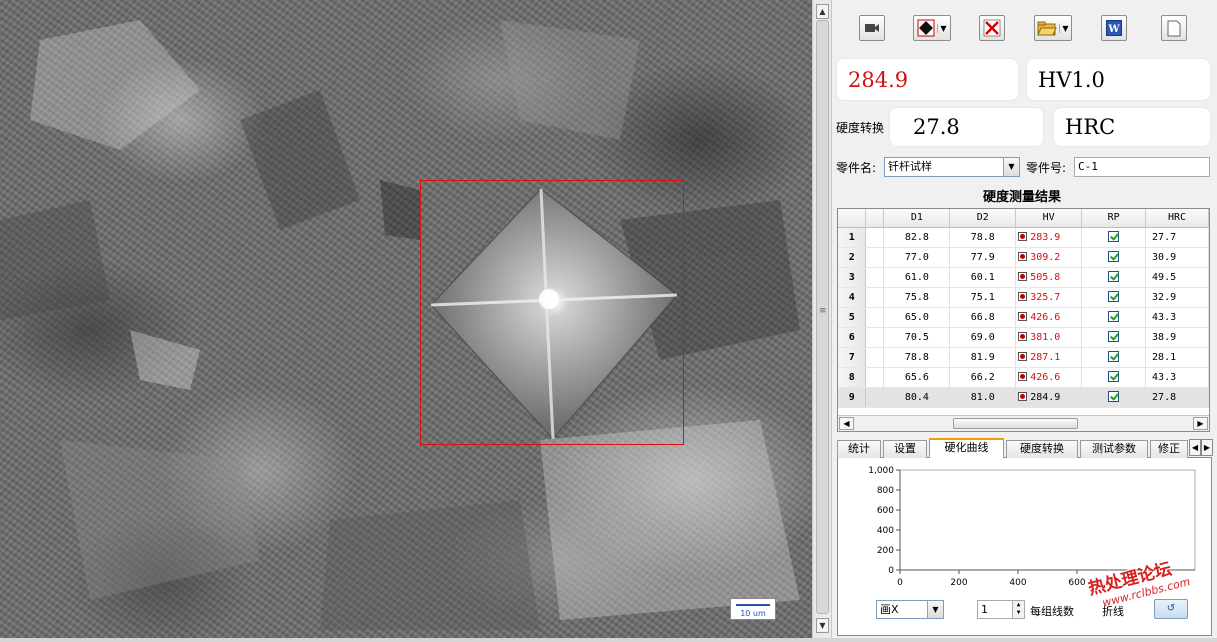 The height and width of the screenshot is (642, 1217). I want to click on cell-d1: 80.4, so click(917, 397).